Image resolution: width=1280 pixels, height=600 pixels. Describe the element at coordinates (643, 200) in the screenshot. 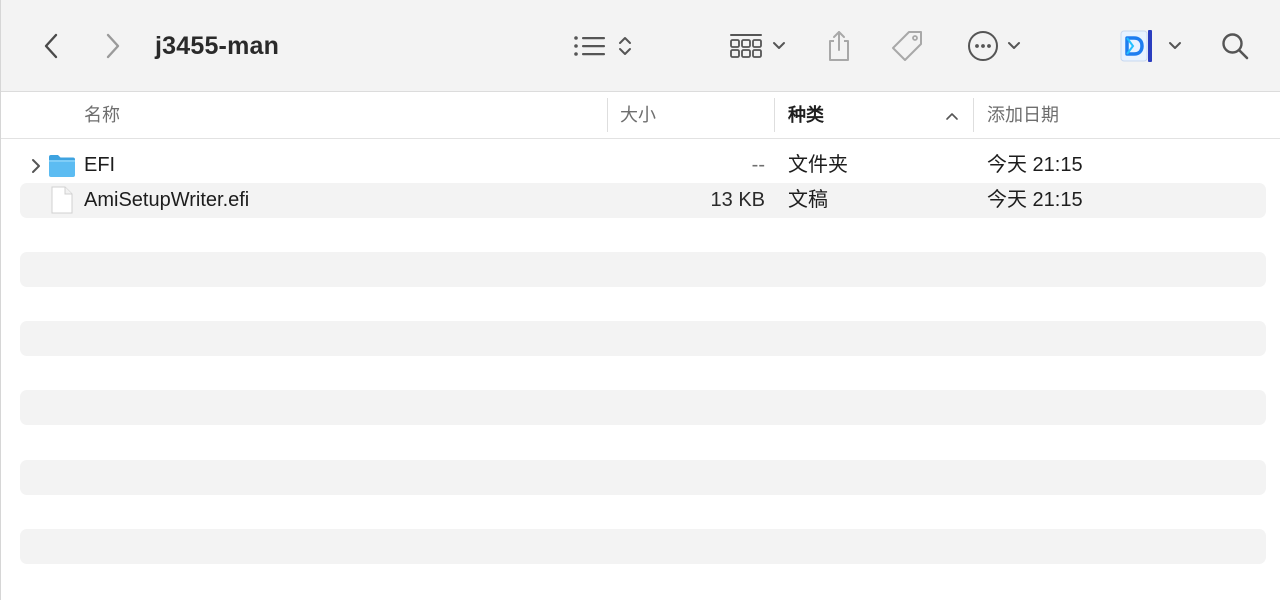

I see `file-row: AmiSetupWriter.efi 13 KB 文稿 今天 21:15` at that location.